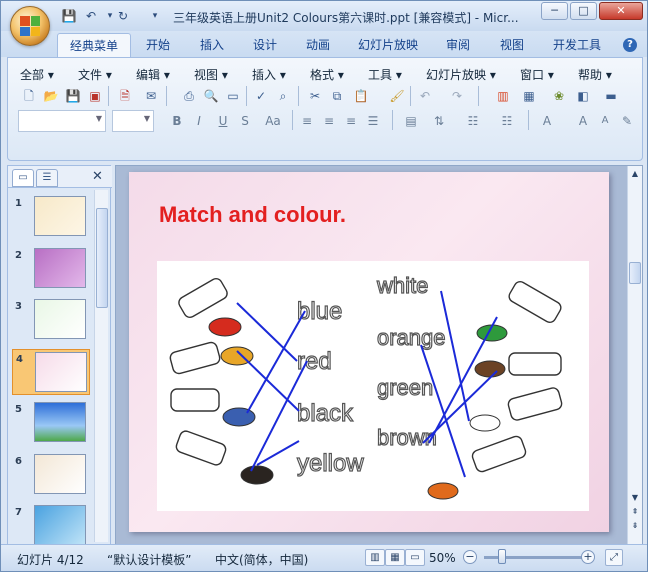 The image size is (648, 572). I want to click on clear-format-icon: ✎, so click(627, 121).